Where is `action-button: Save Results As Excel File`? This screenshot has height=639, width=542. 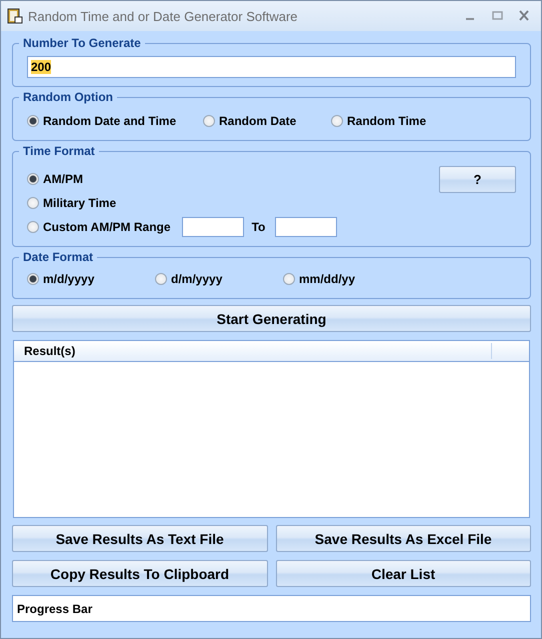 action-button: Save Results As Excel File is located at coordinates (403, 538).